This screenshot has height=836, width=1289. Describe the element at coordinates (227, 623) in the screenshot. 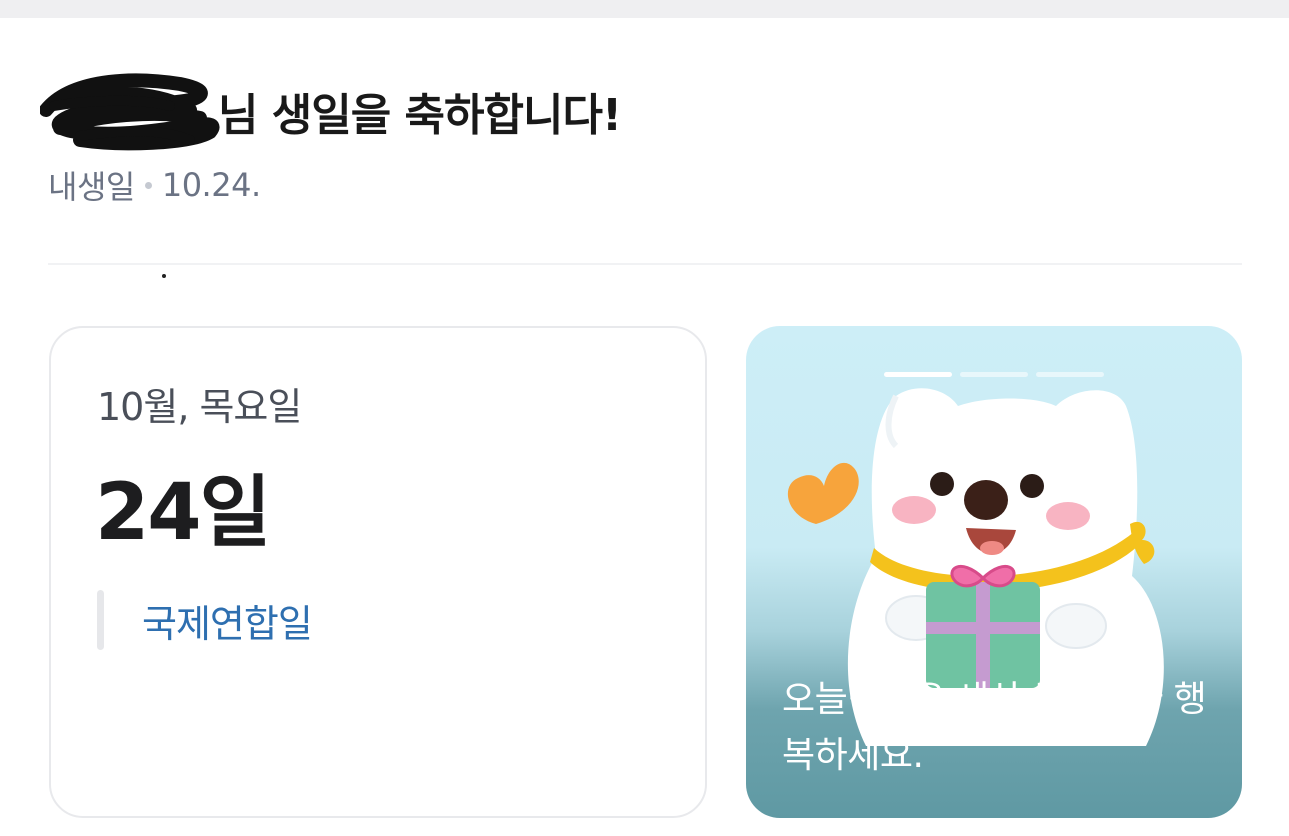

I see `holiday-label: 국제연합일` at that location.